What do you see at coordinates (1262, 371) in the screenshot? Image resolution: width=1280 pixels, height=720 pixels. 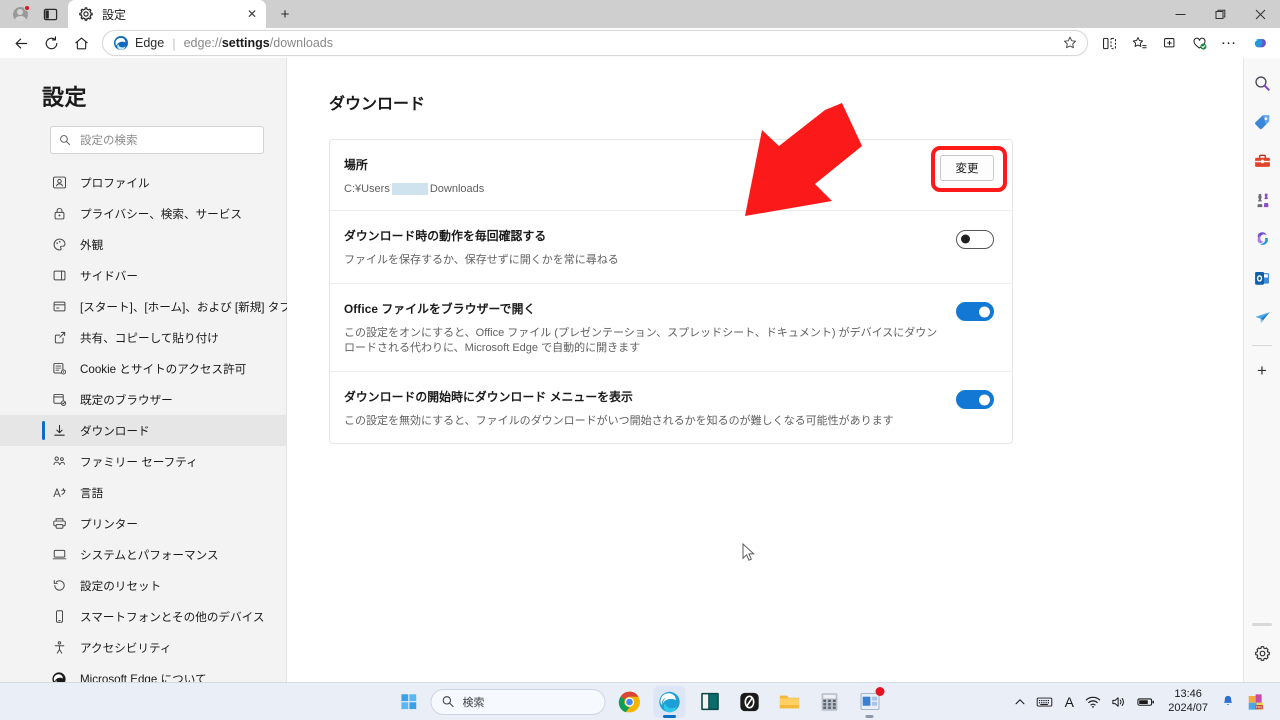 I see `rail-add-button: +` at bounding box center [1262, 371].